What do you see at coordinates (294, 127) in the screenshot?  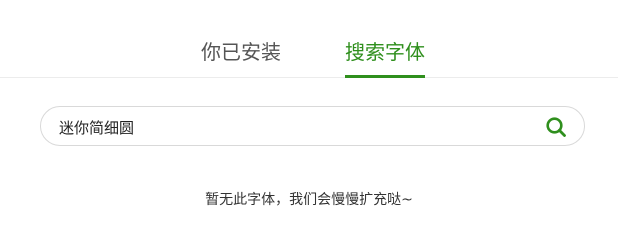 I see `search-input` at bounding box center [294, 127].